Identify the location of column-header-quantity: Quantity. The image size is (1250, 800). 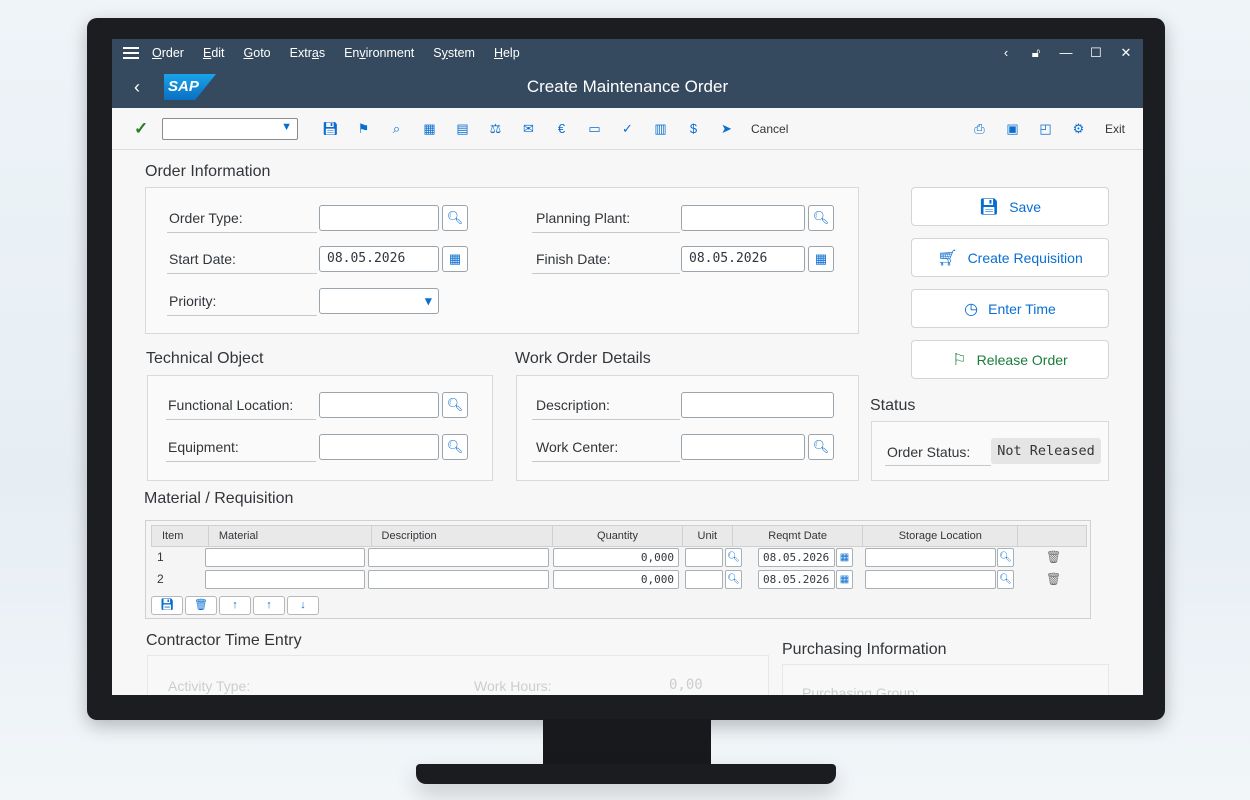
(618, 536).